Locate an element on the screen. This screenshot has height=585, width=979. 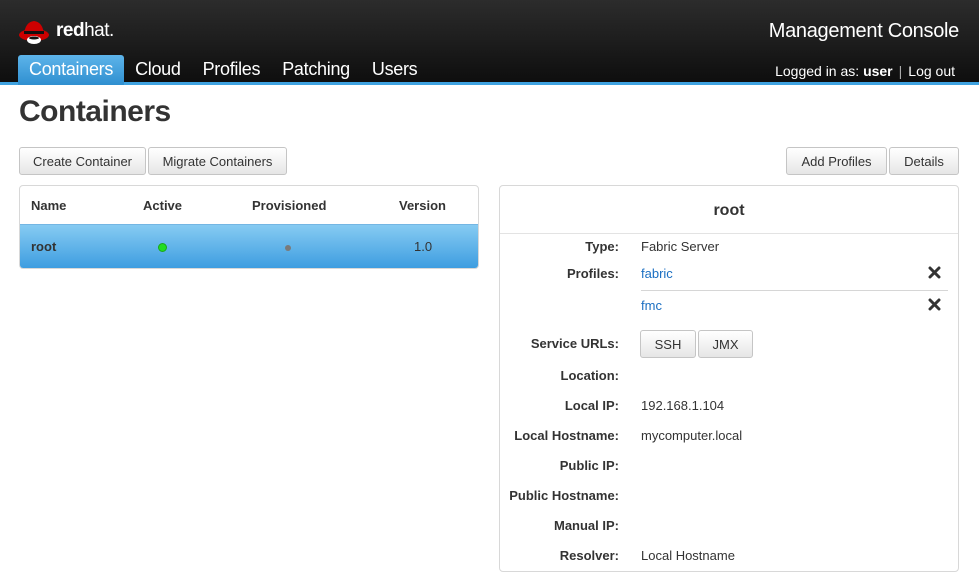
manual-ip-label: Manual IP: is located at coordinates (586, 525).